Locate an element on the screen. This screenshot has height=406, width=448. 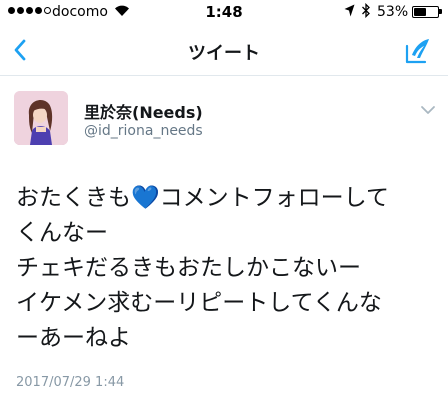
status-bar: docomo 1:48 53% is located at coordinates (224, 13).